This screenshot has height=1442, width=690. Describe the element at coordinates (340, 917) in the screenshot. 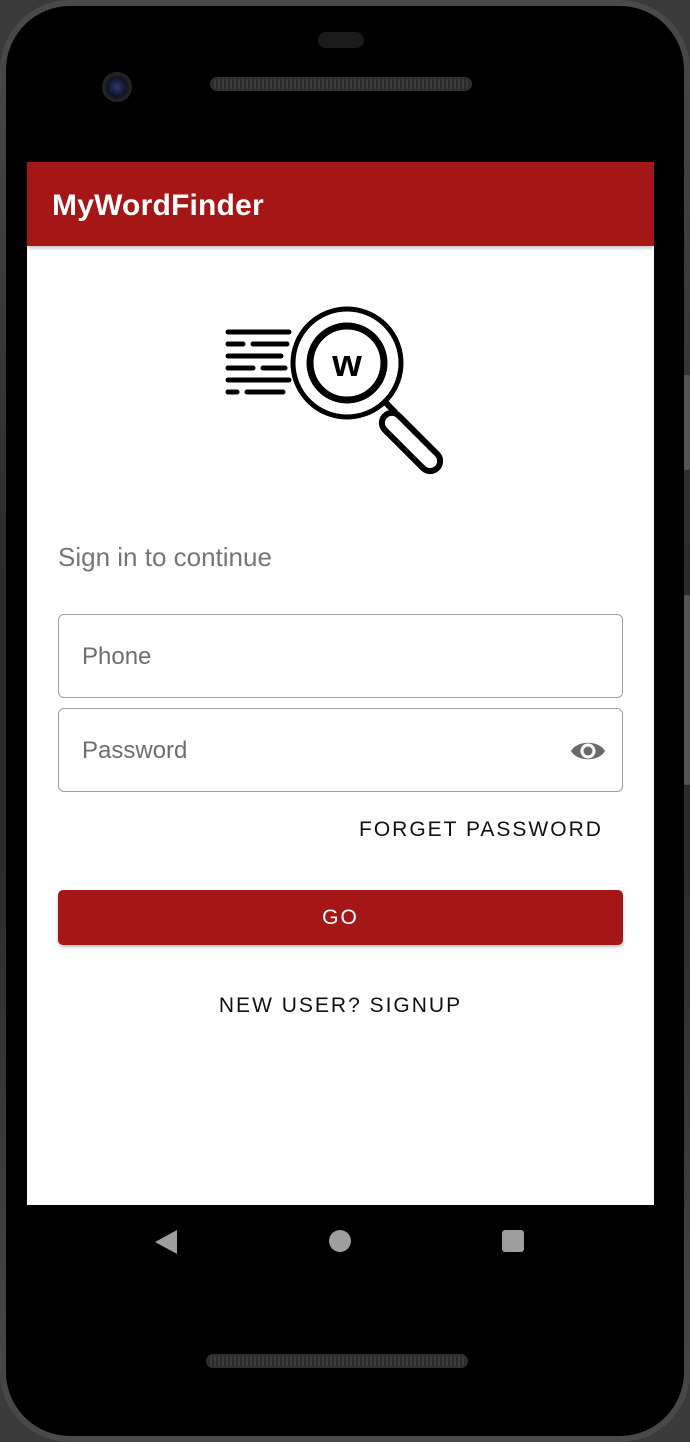

I see `go-button: GO` at that location.